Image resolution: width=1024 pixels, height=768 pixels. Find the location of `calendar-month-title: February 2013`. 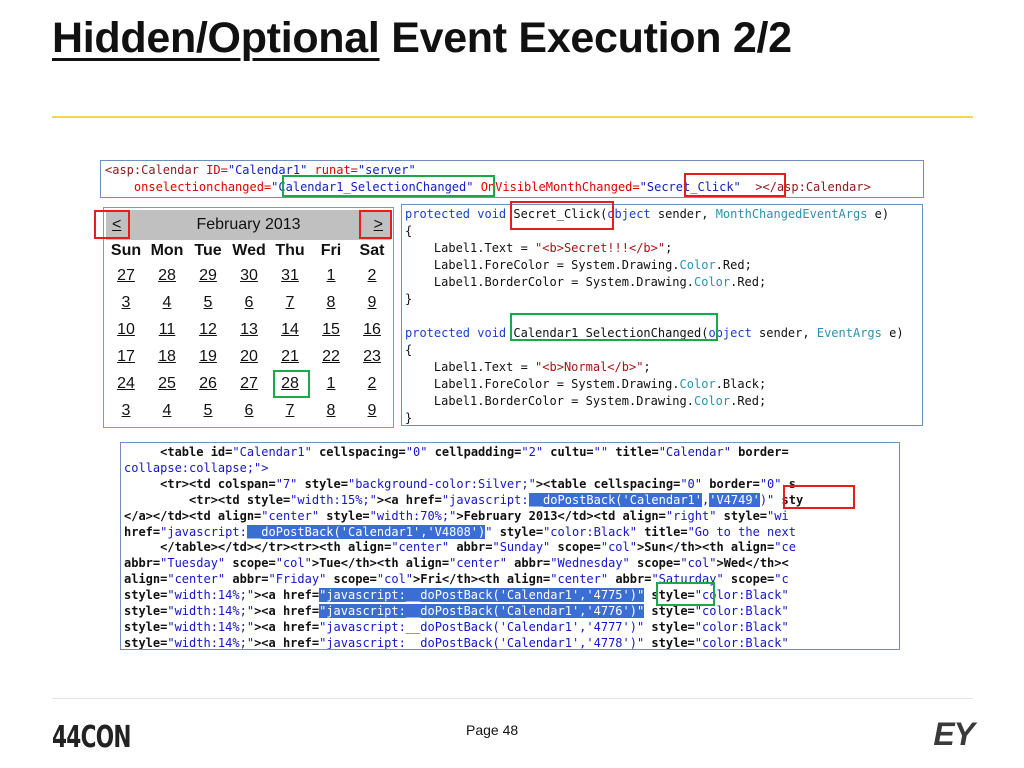

calendar-month-title: February 2013 is located at coordinates (248, 224).